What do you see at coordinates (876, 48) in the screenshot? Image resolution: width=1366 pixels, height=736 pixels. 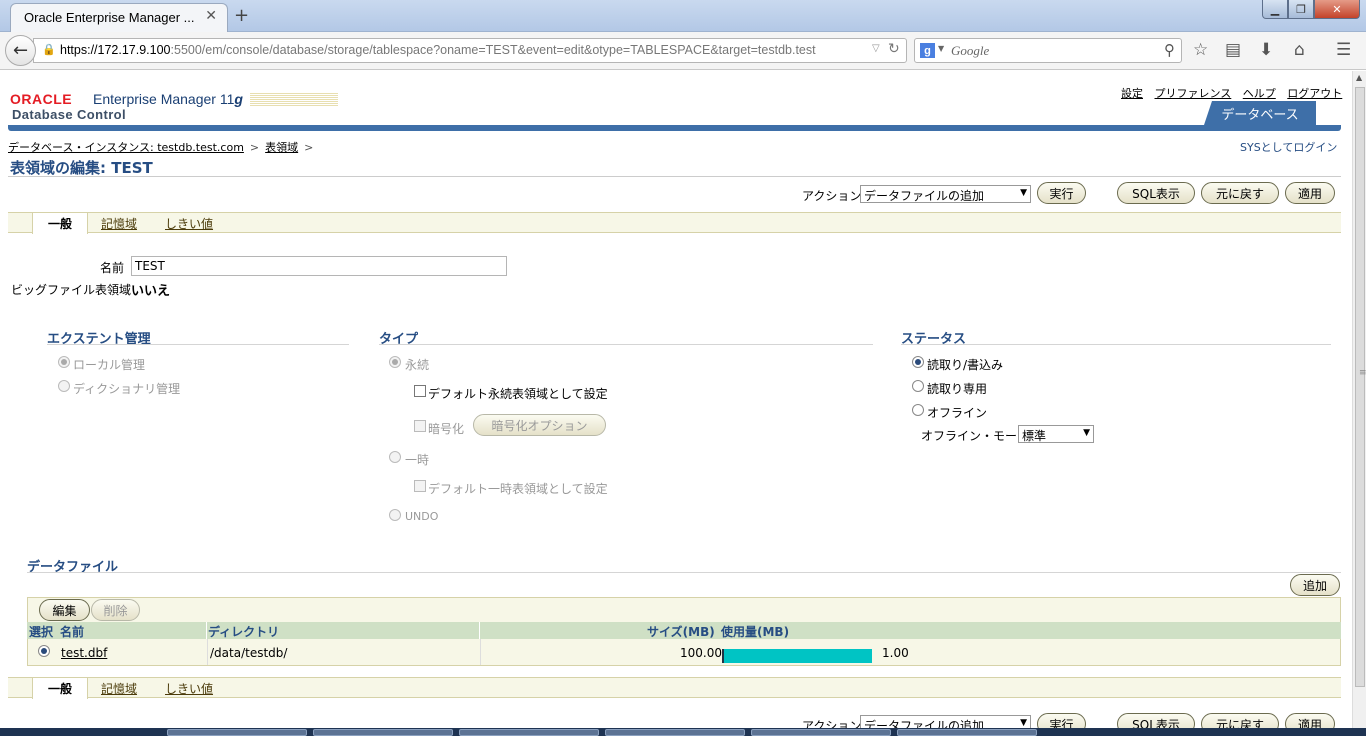 I see `dropdown-icon: ▽` at bounding box center [876, 48].